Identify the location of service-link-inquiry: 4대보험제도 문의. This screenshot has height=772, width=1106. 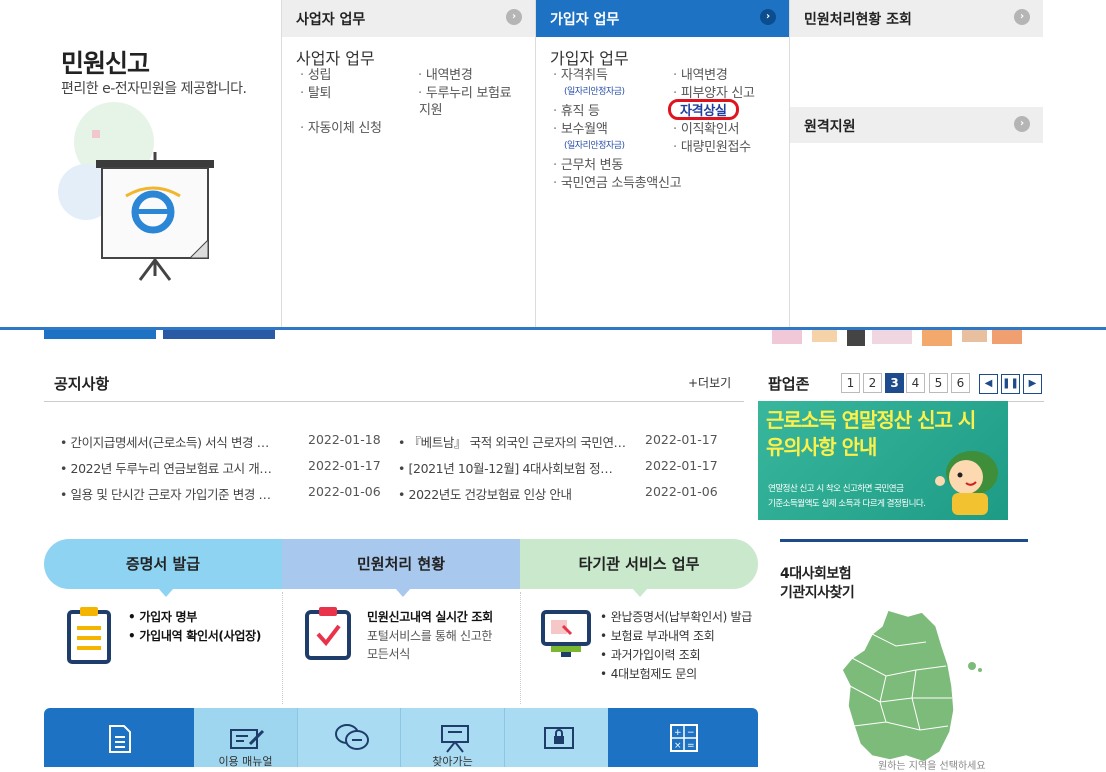
(648, 673).